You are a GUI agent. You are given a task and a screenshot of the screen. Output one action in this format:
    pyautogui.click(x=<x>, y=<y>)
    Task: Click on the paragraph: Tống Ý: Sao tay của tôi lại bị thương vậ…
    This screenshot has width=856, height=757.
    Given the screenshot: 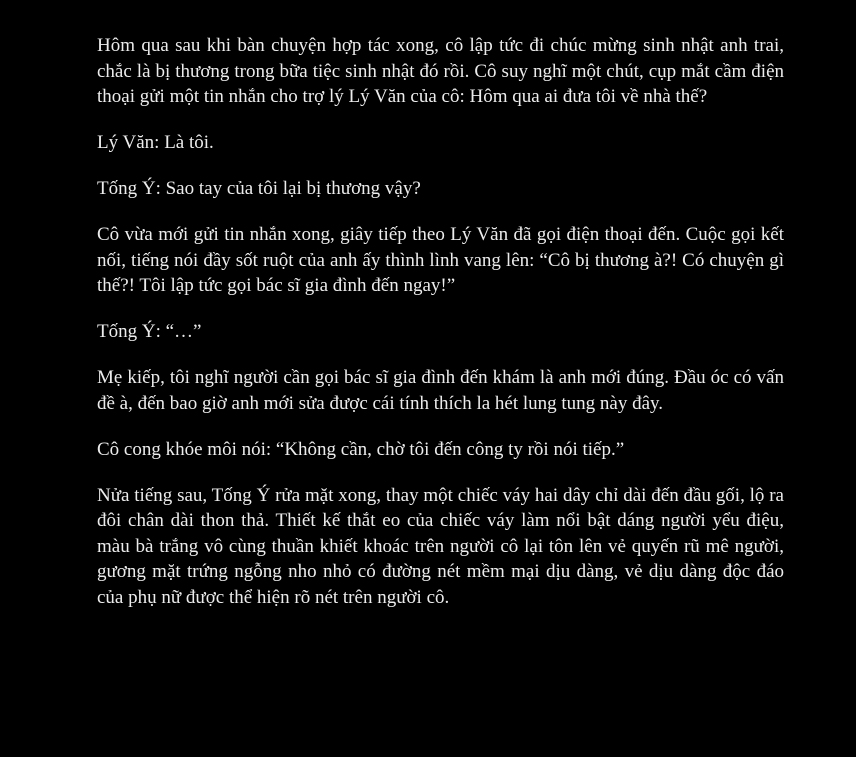 What is the action you would take?
    pyautogui.click(x=259, y=188)
    